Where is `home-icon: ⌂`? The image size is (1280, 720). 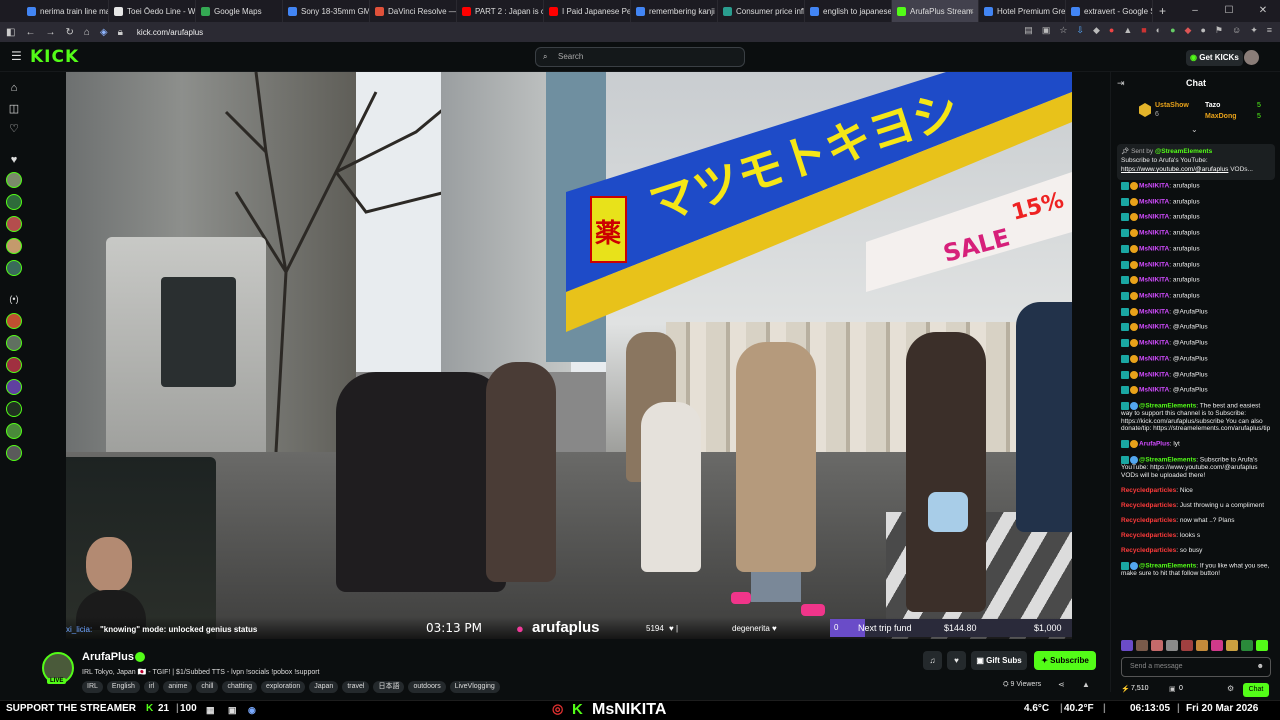
home-icon: ⌂ is located at coordinates (87, 32).